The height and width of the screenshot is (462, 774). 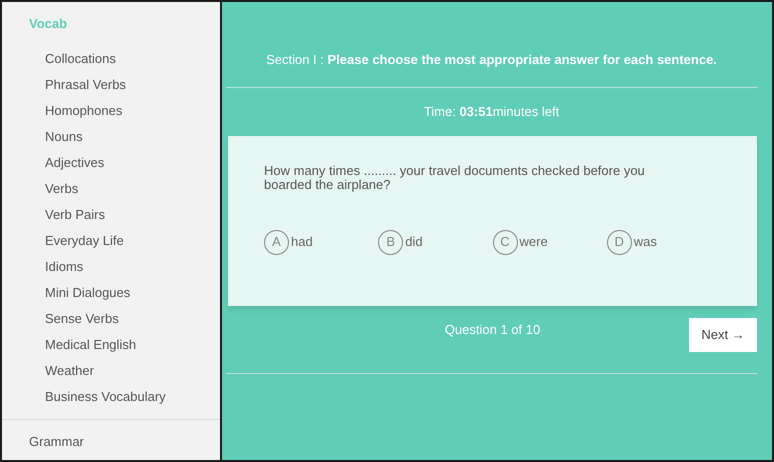 I want to click on sidebar-item: Medical English, so click(x=111, y=345).